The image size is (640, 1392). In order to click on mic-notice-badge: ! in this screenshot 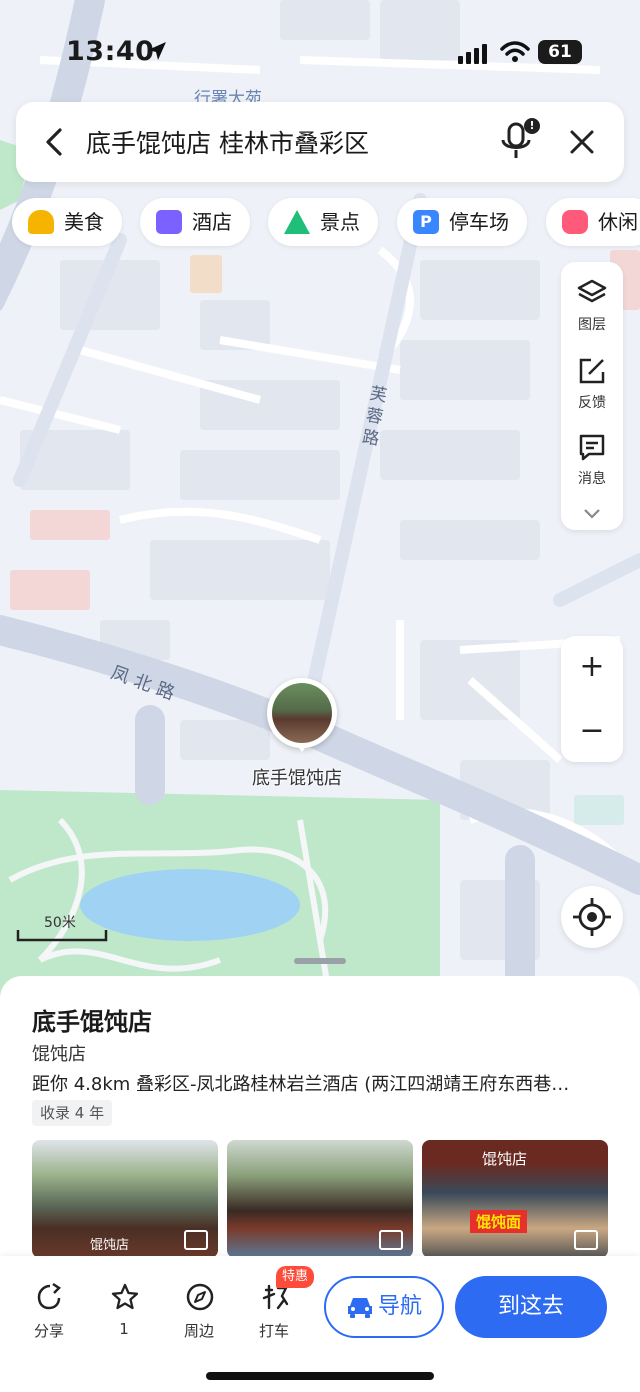, I will do `click(532, 126)`.